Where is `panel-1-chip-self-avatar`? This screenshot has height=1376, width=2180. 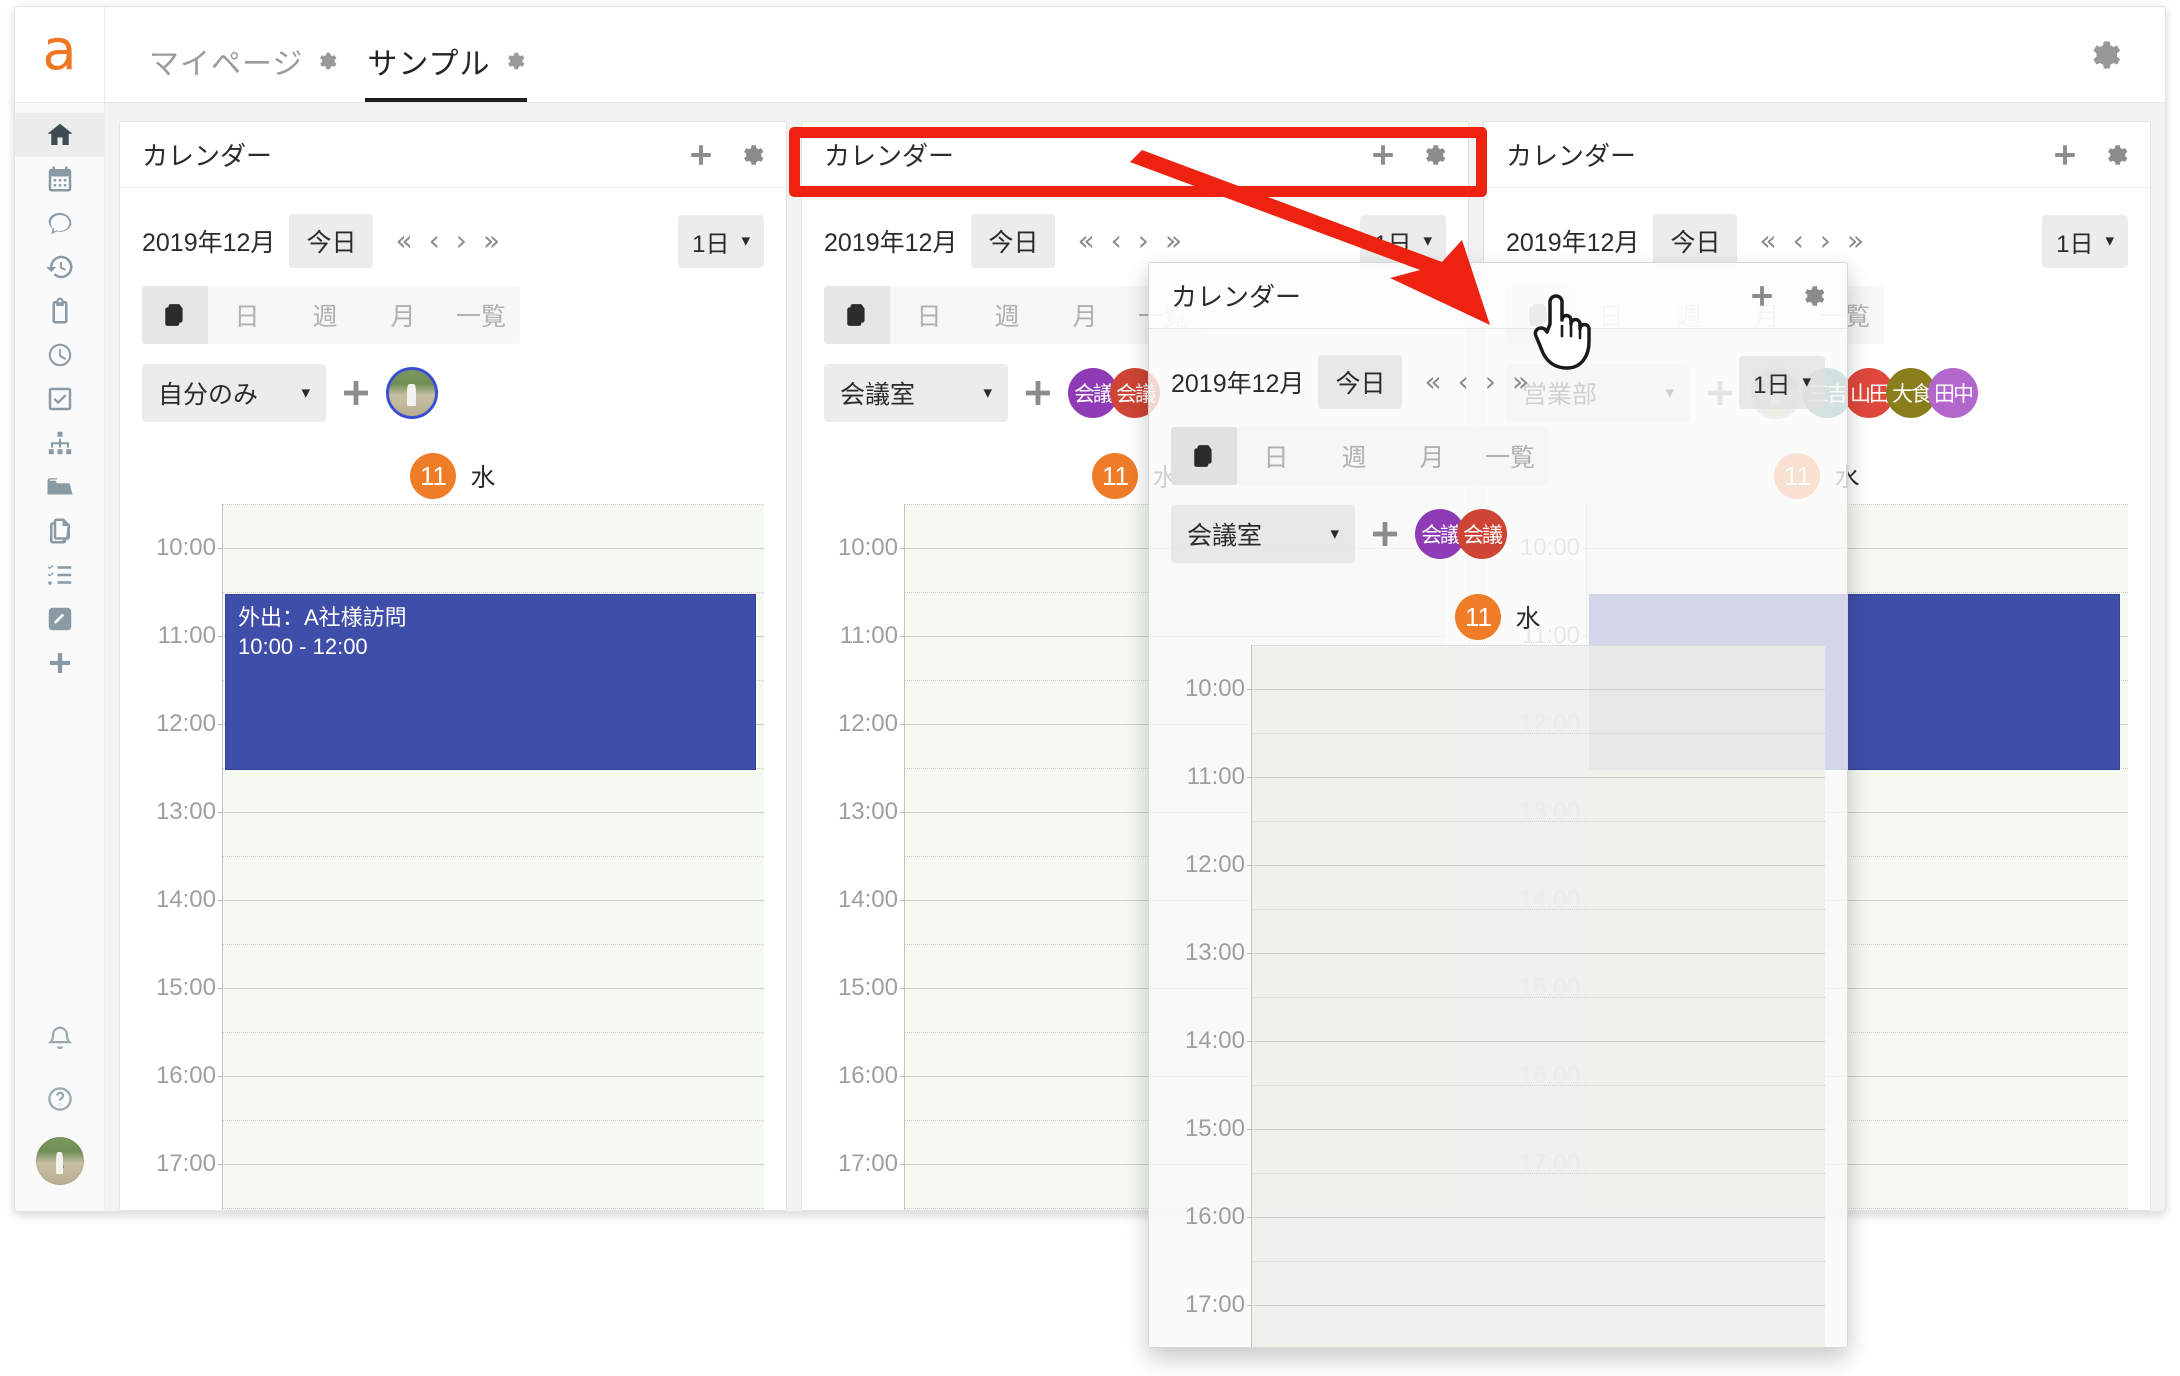 panel-1-chip-self-avatar is located at coordinates (412, 393).